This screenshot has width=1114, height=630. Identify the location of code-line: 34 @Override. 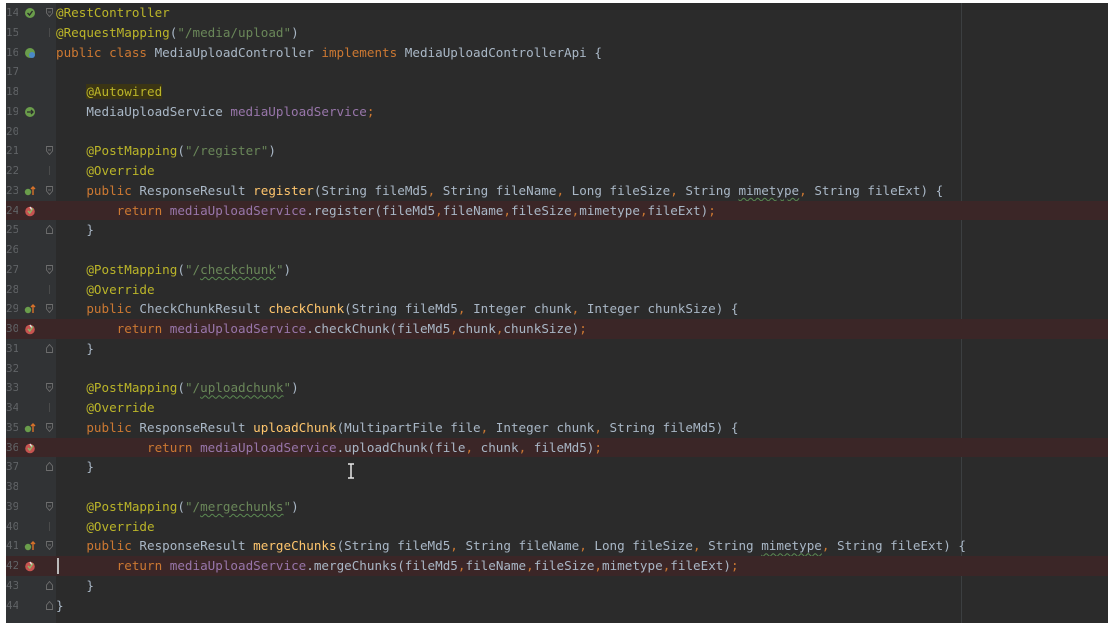
(557, 408).